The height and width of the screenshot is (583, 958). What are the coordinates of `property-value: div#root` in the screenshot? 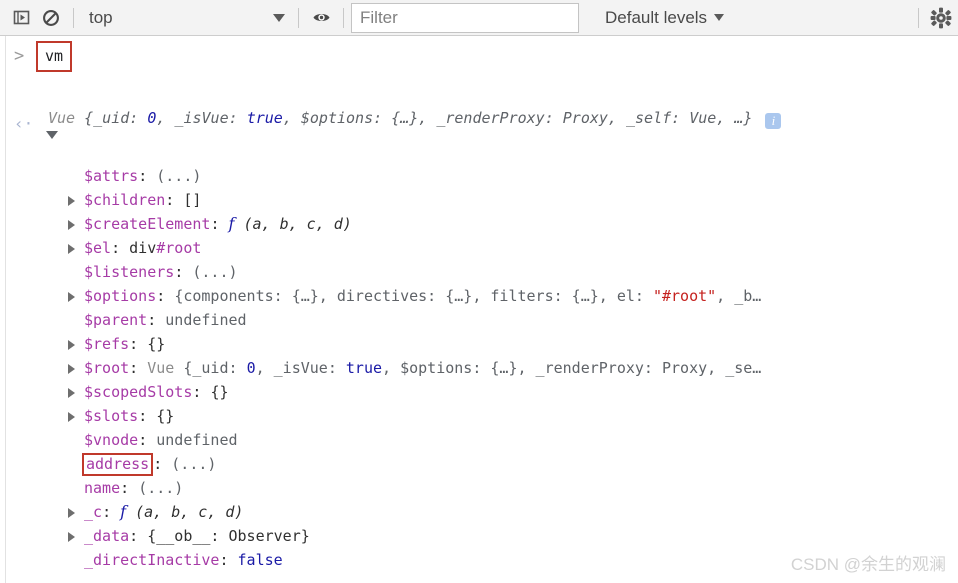 It's located at (165, 248).